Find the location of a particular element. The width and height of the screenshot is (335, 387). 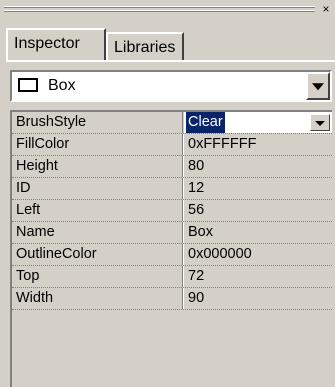

close-icon: × is located at coordinates (326, 9).